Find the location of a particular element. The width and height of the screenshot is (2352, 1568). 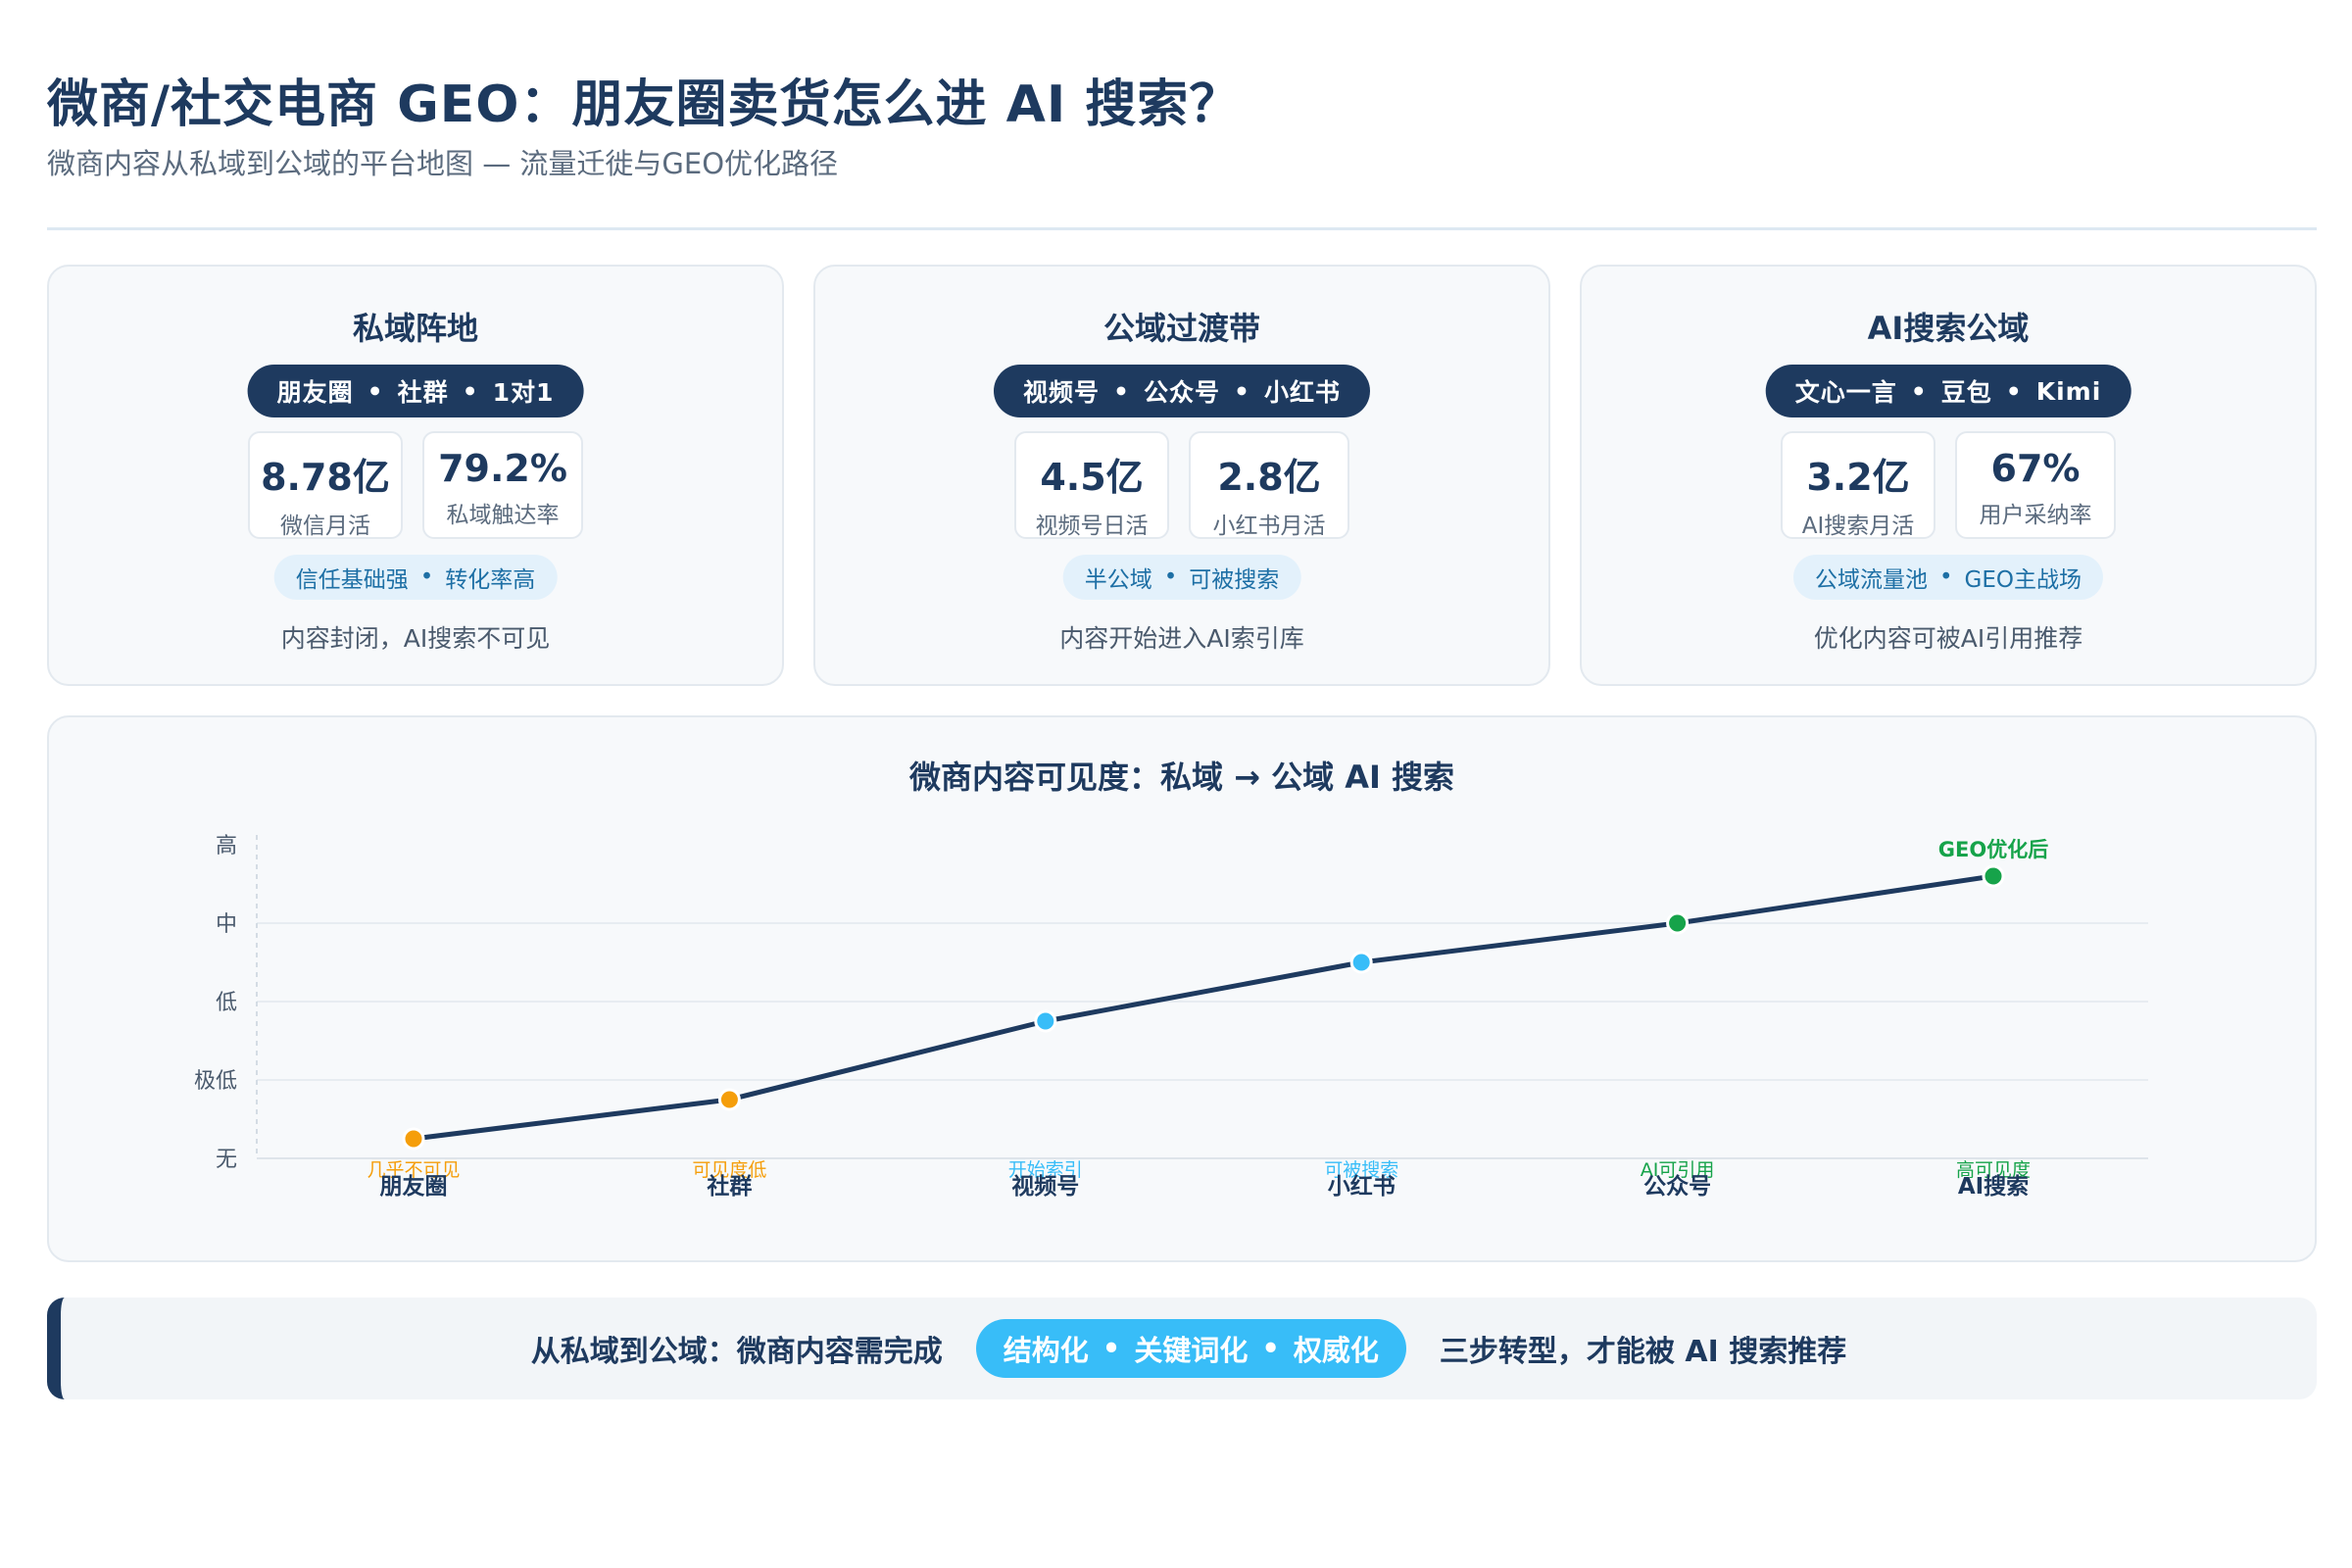

y-tick-label: 高 is located at coordinates (226, 846).